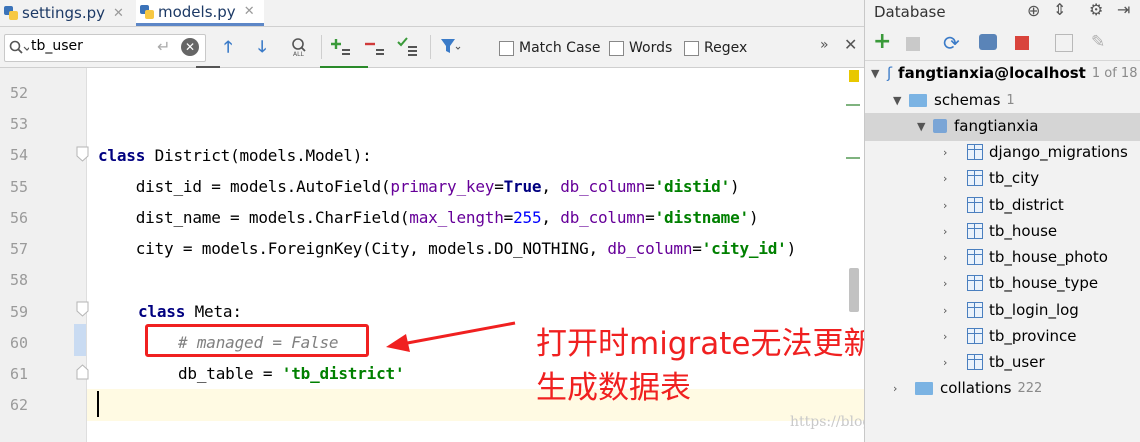  What do you see at coordinates (1000, 231) in the screenshot?
I see `tree-table: › tb_house` at bounding box center [1000, 231].